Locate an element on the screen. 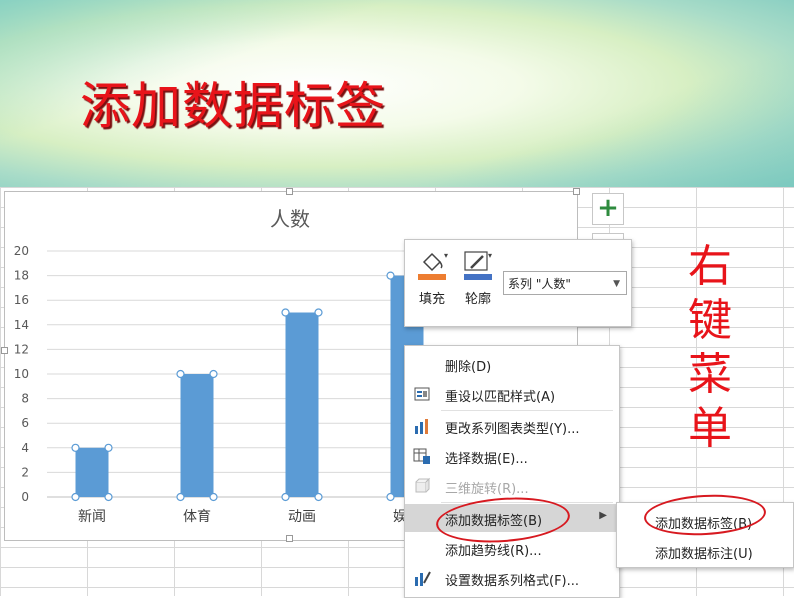 This screenshot has width=794, height=598. series-select-value: 系列 "人数" is located at coordinates (539, 284).